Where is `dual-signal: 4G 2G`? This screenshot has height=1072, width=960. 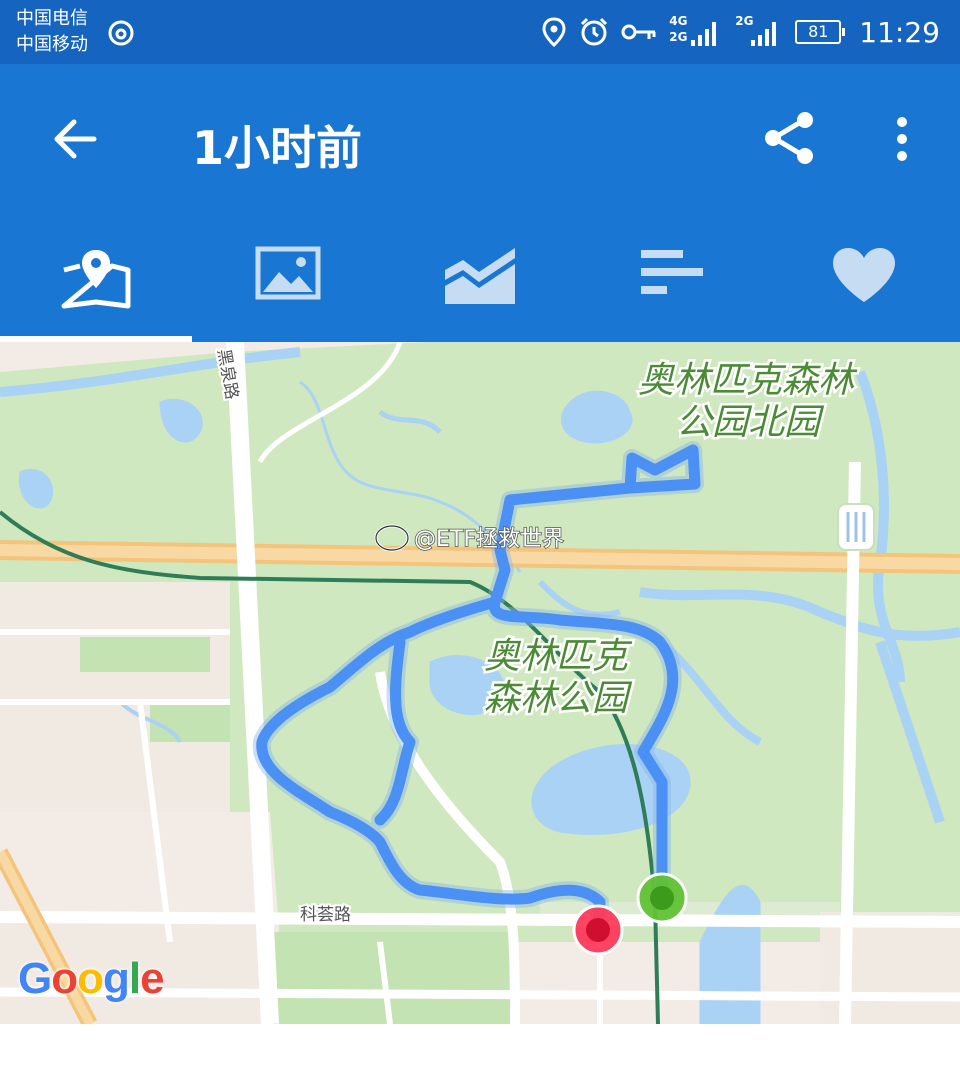
dual-signal: 4G 2G is located at coordinates (696, 32).